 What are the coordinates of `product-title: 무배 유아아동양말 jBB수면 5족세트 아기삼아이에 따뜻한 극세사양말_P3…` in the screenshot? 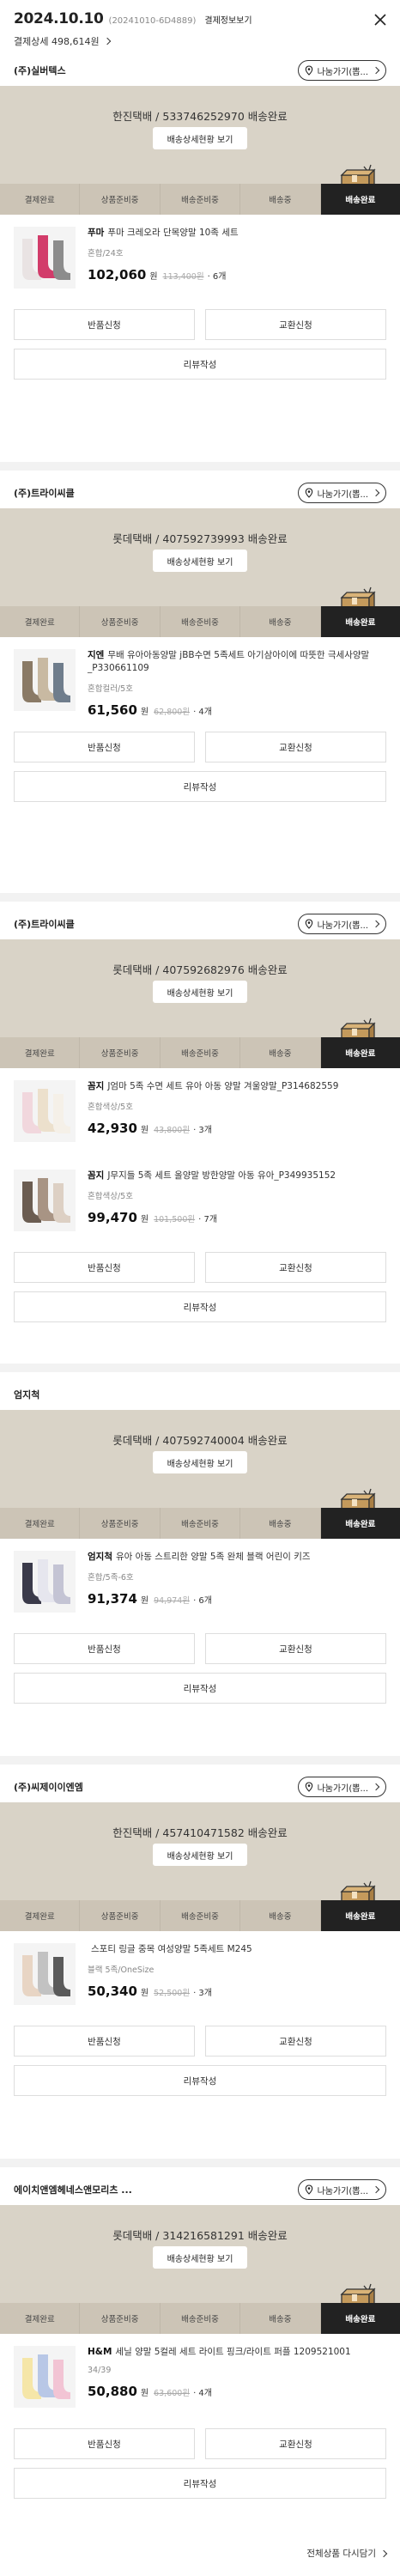 It's located at (228, 662).